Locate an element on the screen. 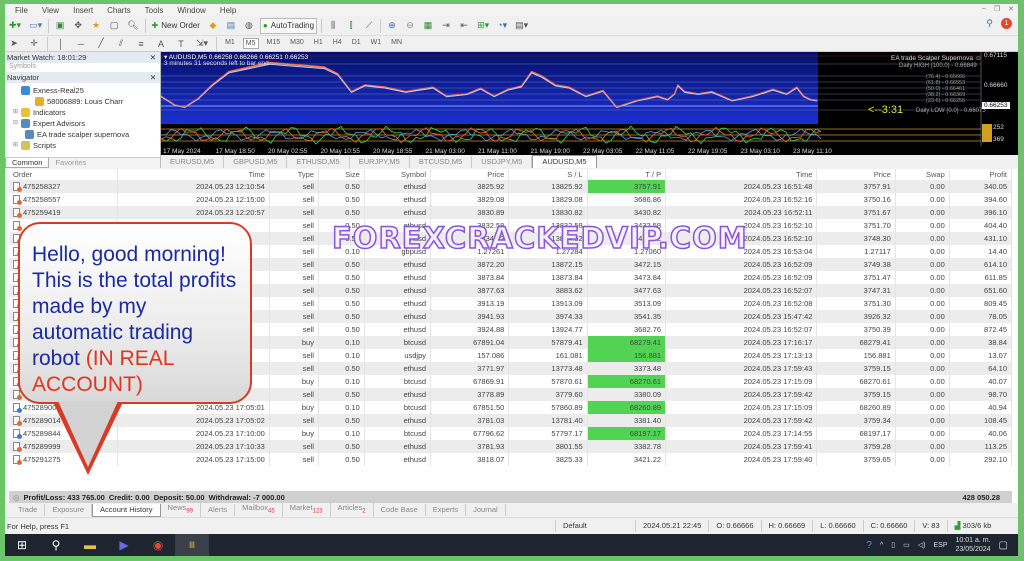  column-header: T / P is located at coordinates (627, 174).